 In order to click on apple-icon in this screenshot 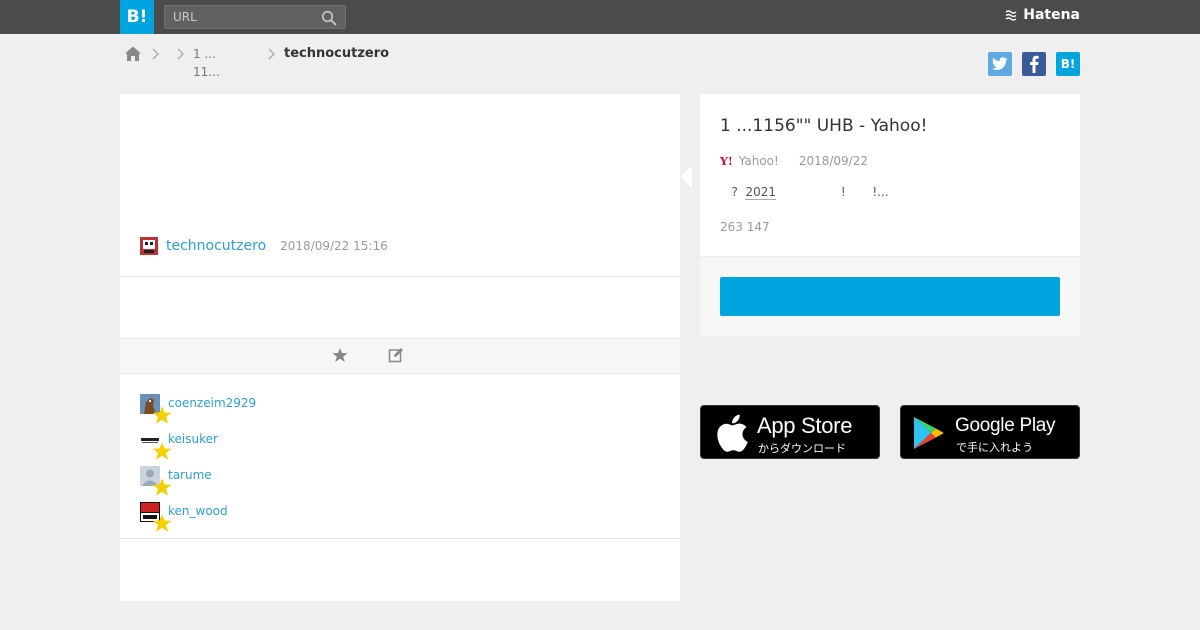, I will do `click(732, 433)`.